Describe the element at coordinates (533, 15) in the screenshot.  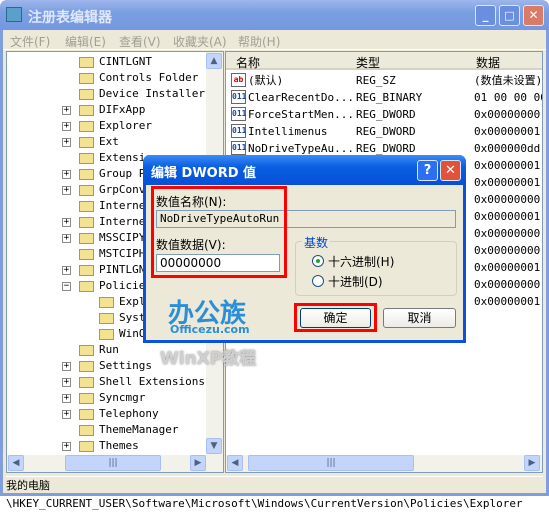
I see `close-button: ✕` at that location.